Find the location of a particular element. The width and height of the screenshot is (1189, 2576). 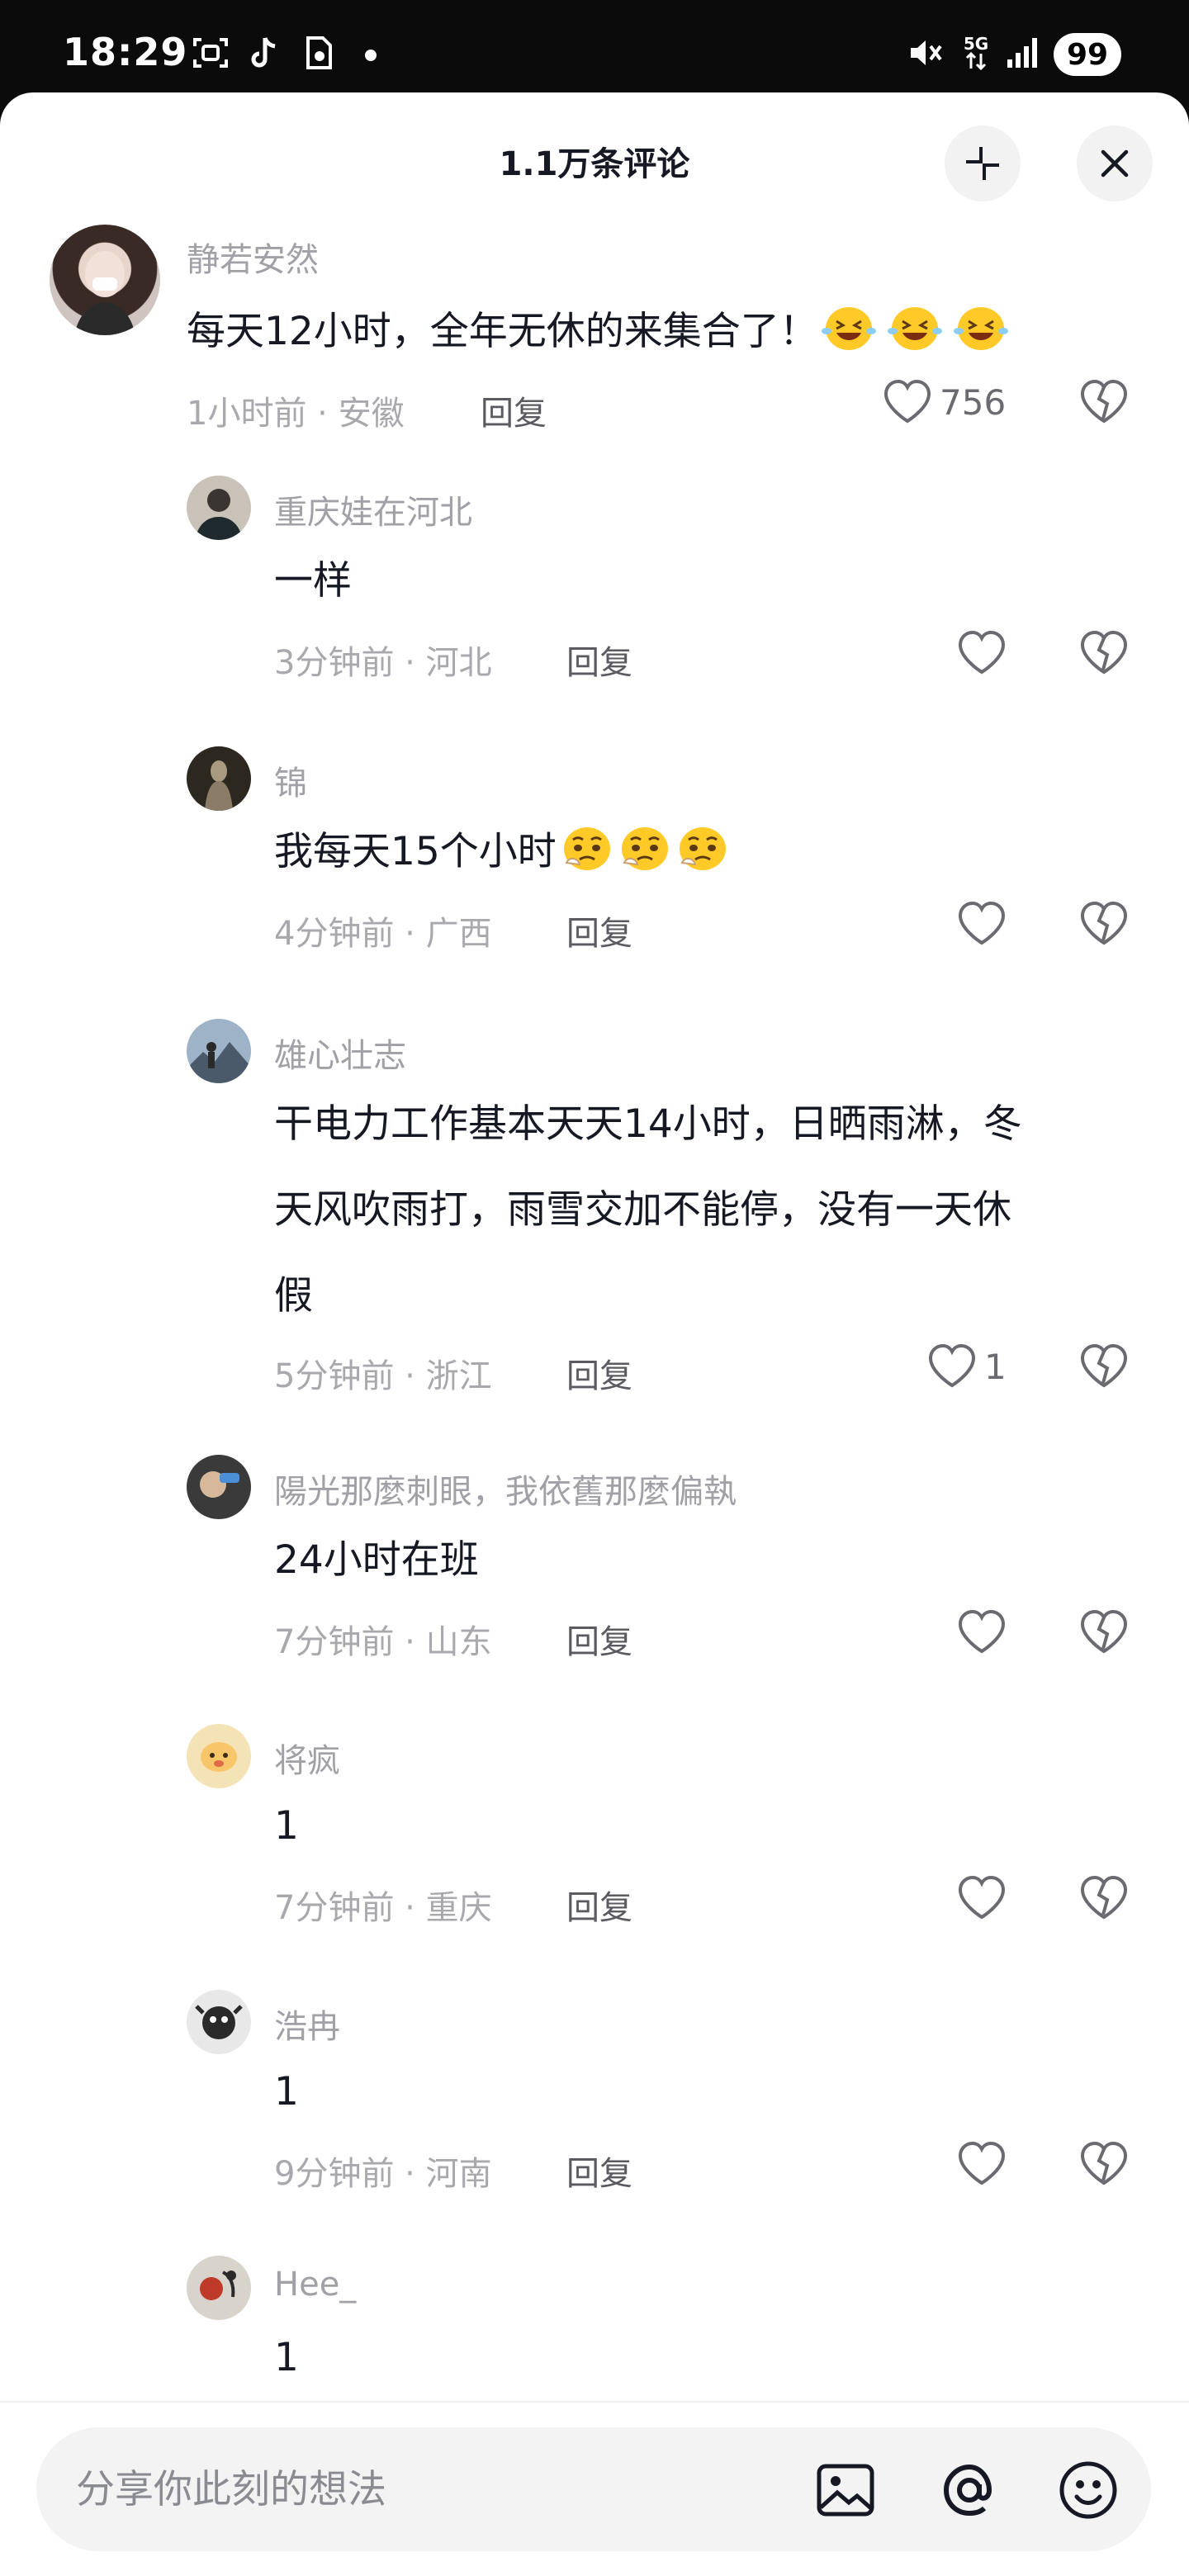

collapse-button is located at coordinates (983, 163).